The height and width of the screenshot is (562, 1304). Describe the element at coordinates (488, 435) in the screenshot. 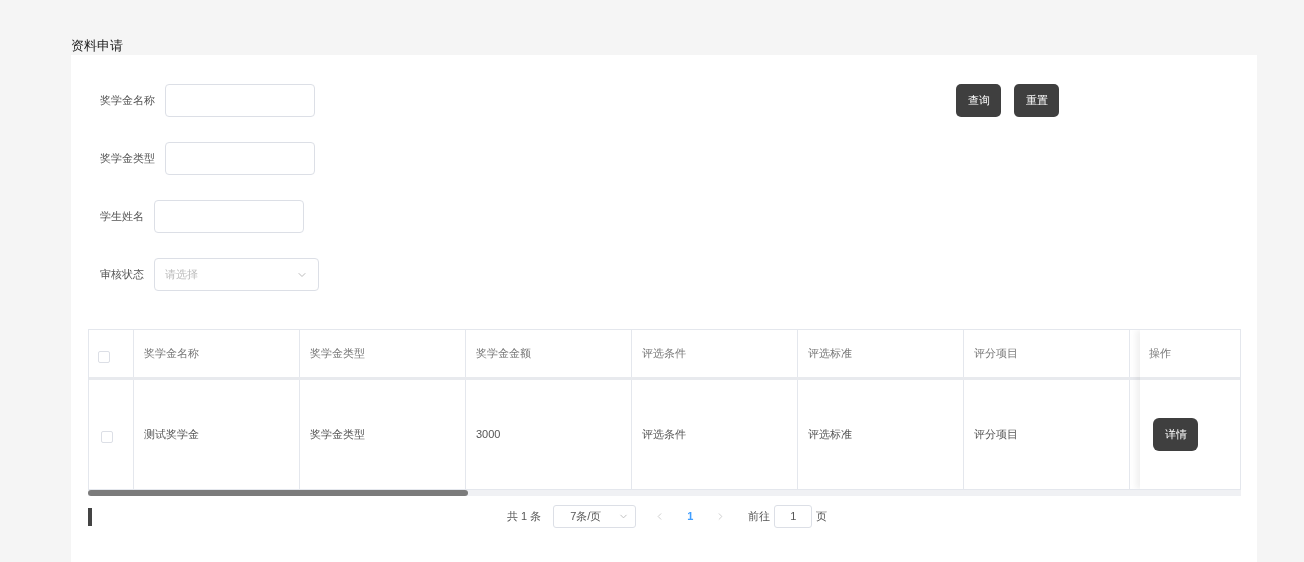

I see `table-cell-text: 3000` at that location.